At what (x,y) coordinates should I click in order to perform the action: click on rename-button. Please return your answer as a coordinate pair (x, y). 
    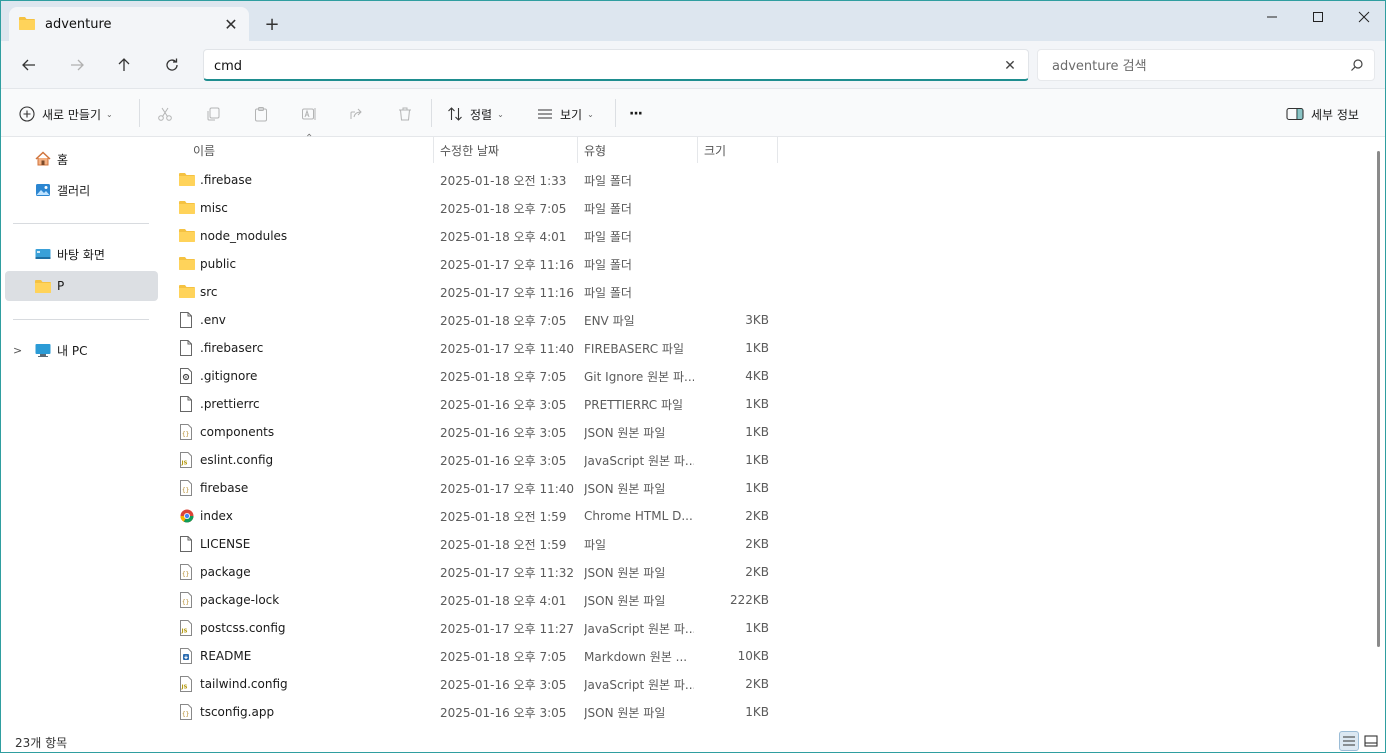
    Looking at the image, I should click on (309, 114).